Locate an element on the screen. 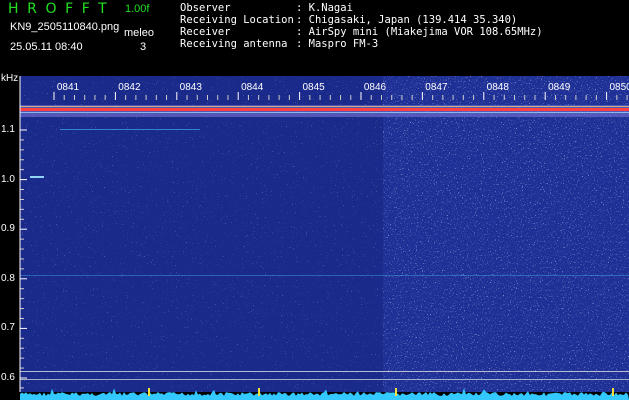 The width and height of the screenshot is (629, 400). time-tick-label: 0848 is located at coordinates (498, 87).